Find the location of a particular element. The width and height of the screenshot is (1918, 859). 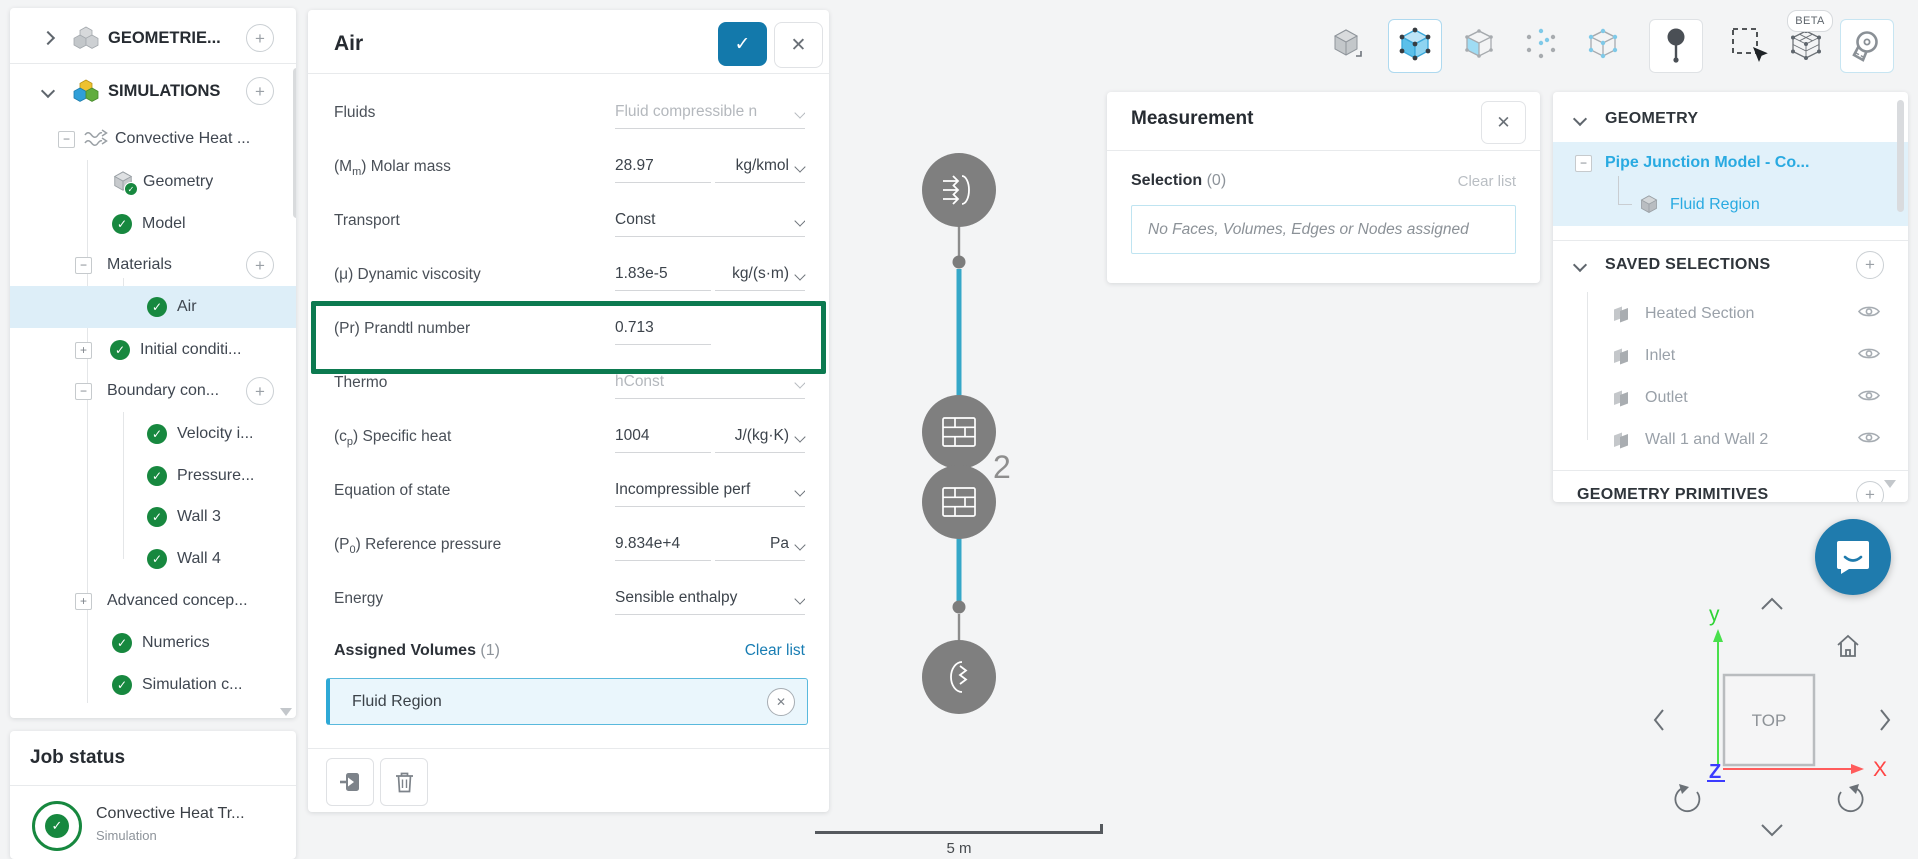

select-node-icon is located at coordinates (1541, 45).